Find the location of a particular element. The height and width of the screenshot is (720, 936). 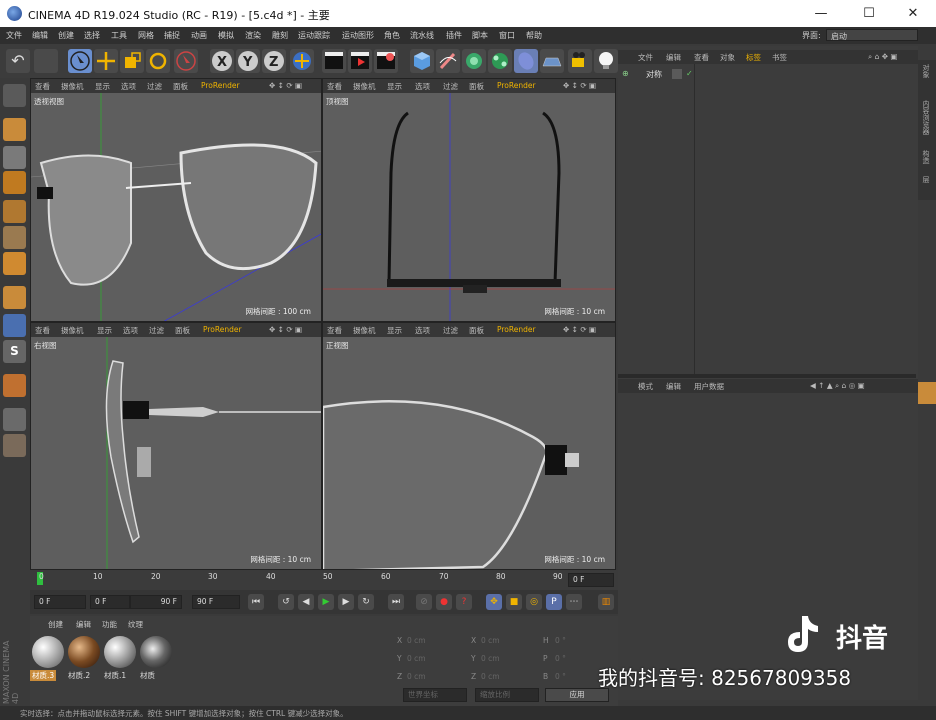

close-button: ✕ is located at coordinates (913, 13).